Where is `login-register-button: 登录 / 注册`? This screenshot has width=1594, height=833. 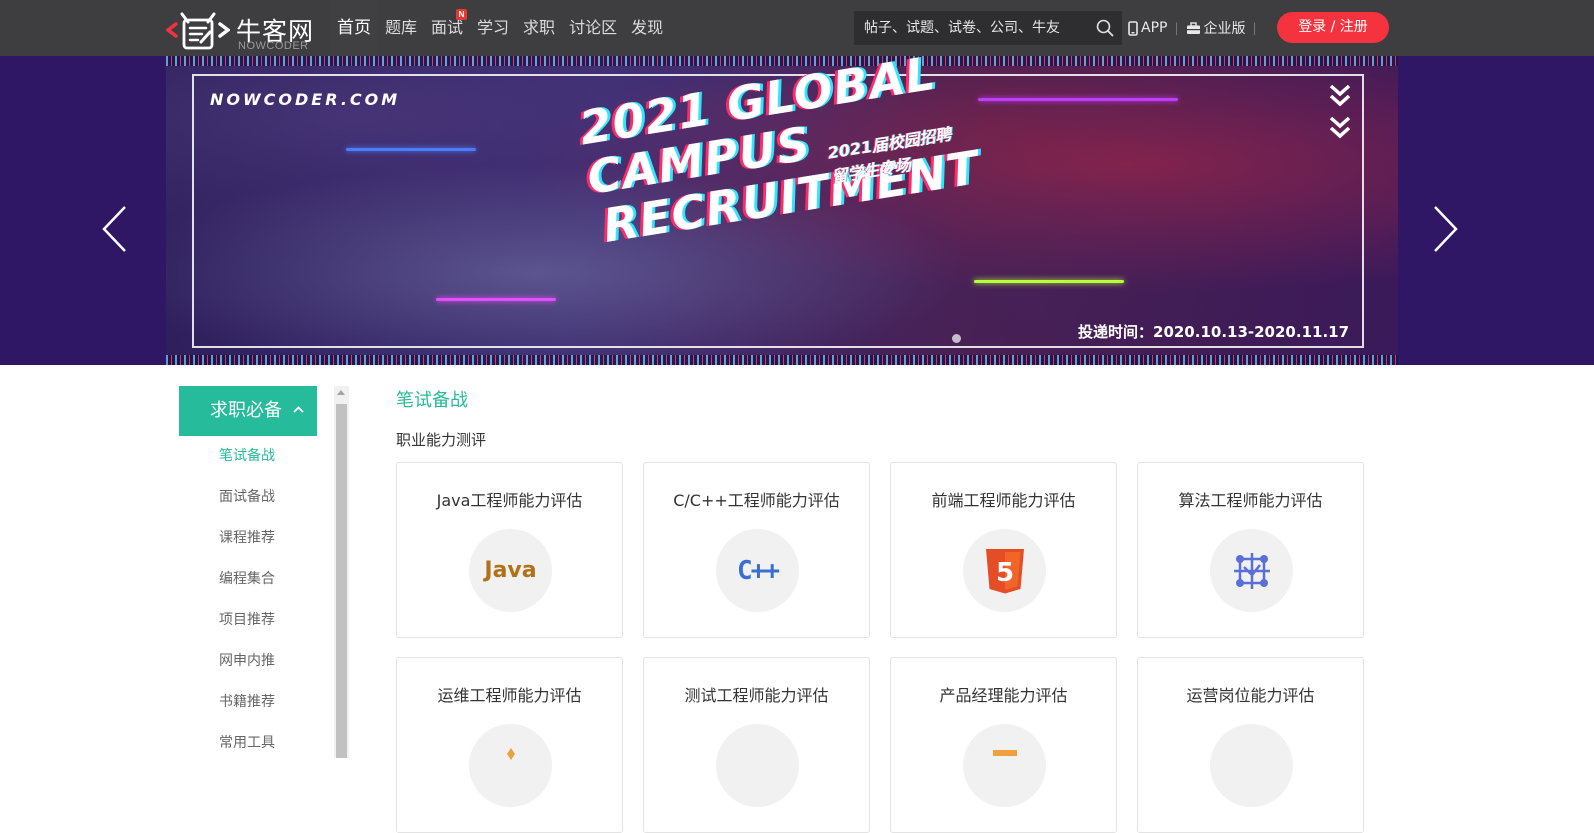
login-register-button: 登录 / 注册 is located at coordinates (1333, 27).